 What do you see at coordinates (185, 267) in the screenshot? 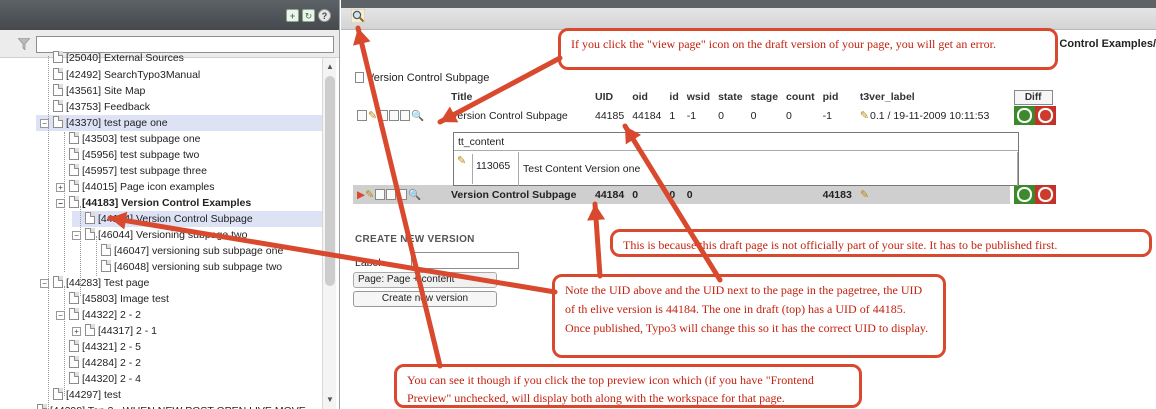
I see `tree-node: [46048] versioning sub subpage two` at bounding box center [185, 267].